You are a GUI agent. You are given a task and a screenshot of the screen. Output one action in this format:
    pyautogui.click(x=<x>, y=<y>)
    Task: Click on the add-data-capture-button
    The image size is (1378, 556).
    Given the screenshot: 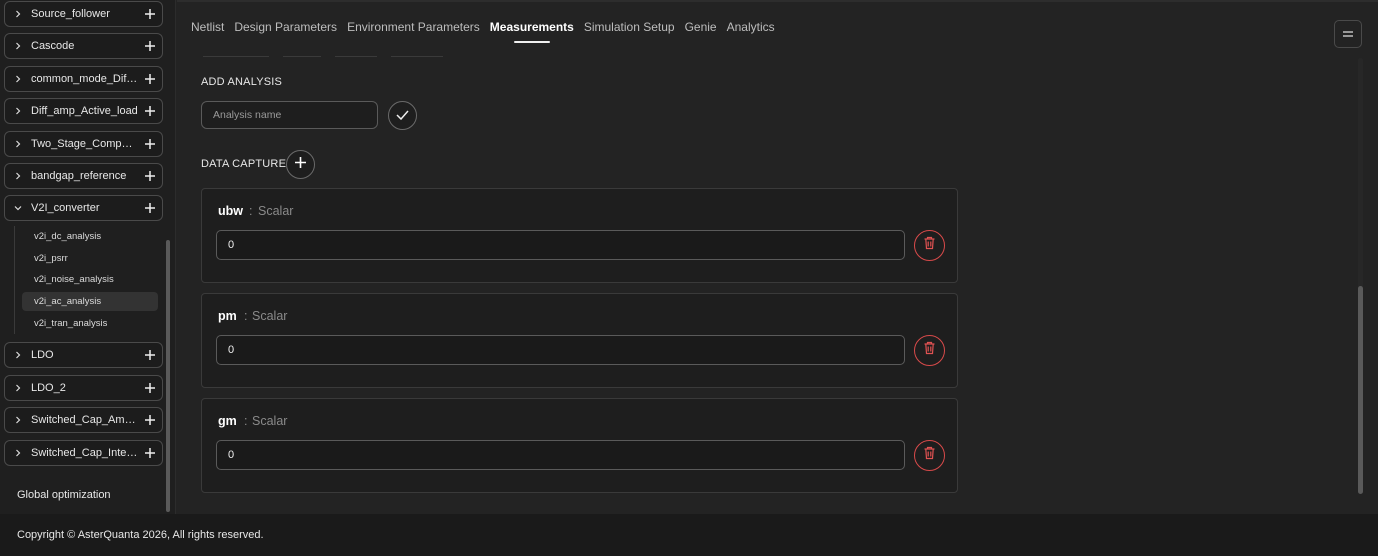 What is the action you would take?
    pyautogui.click(x=300, y=164)
    